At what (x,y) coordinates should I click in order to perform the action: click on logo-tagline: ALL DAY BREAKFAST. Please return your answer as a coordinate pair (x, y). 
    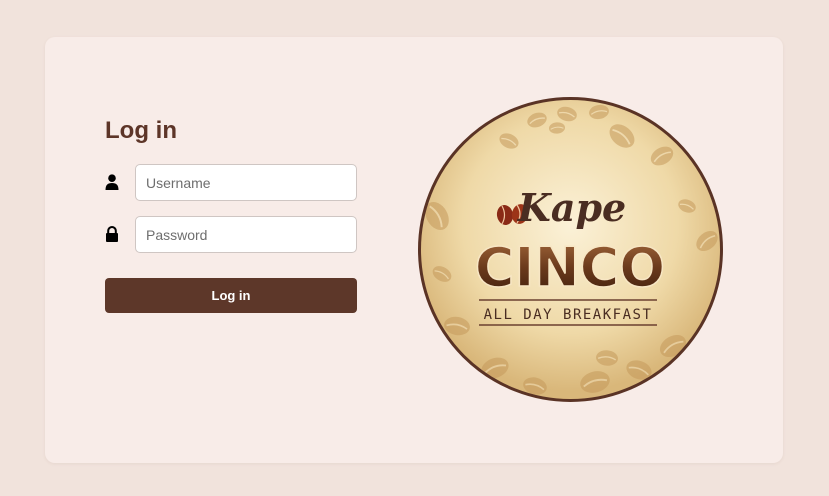
    Looking at the image, I should click on (568, 315).